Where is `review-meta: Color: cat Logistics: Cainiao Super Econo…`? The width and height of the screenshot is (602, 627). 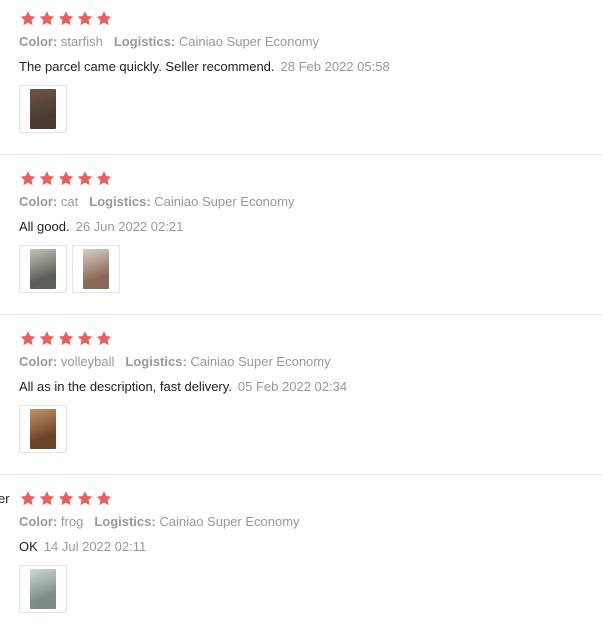 review-meta: Color: cat Logistics: Cainiao Super Econo… is located at coordinates (156, 201).